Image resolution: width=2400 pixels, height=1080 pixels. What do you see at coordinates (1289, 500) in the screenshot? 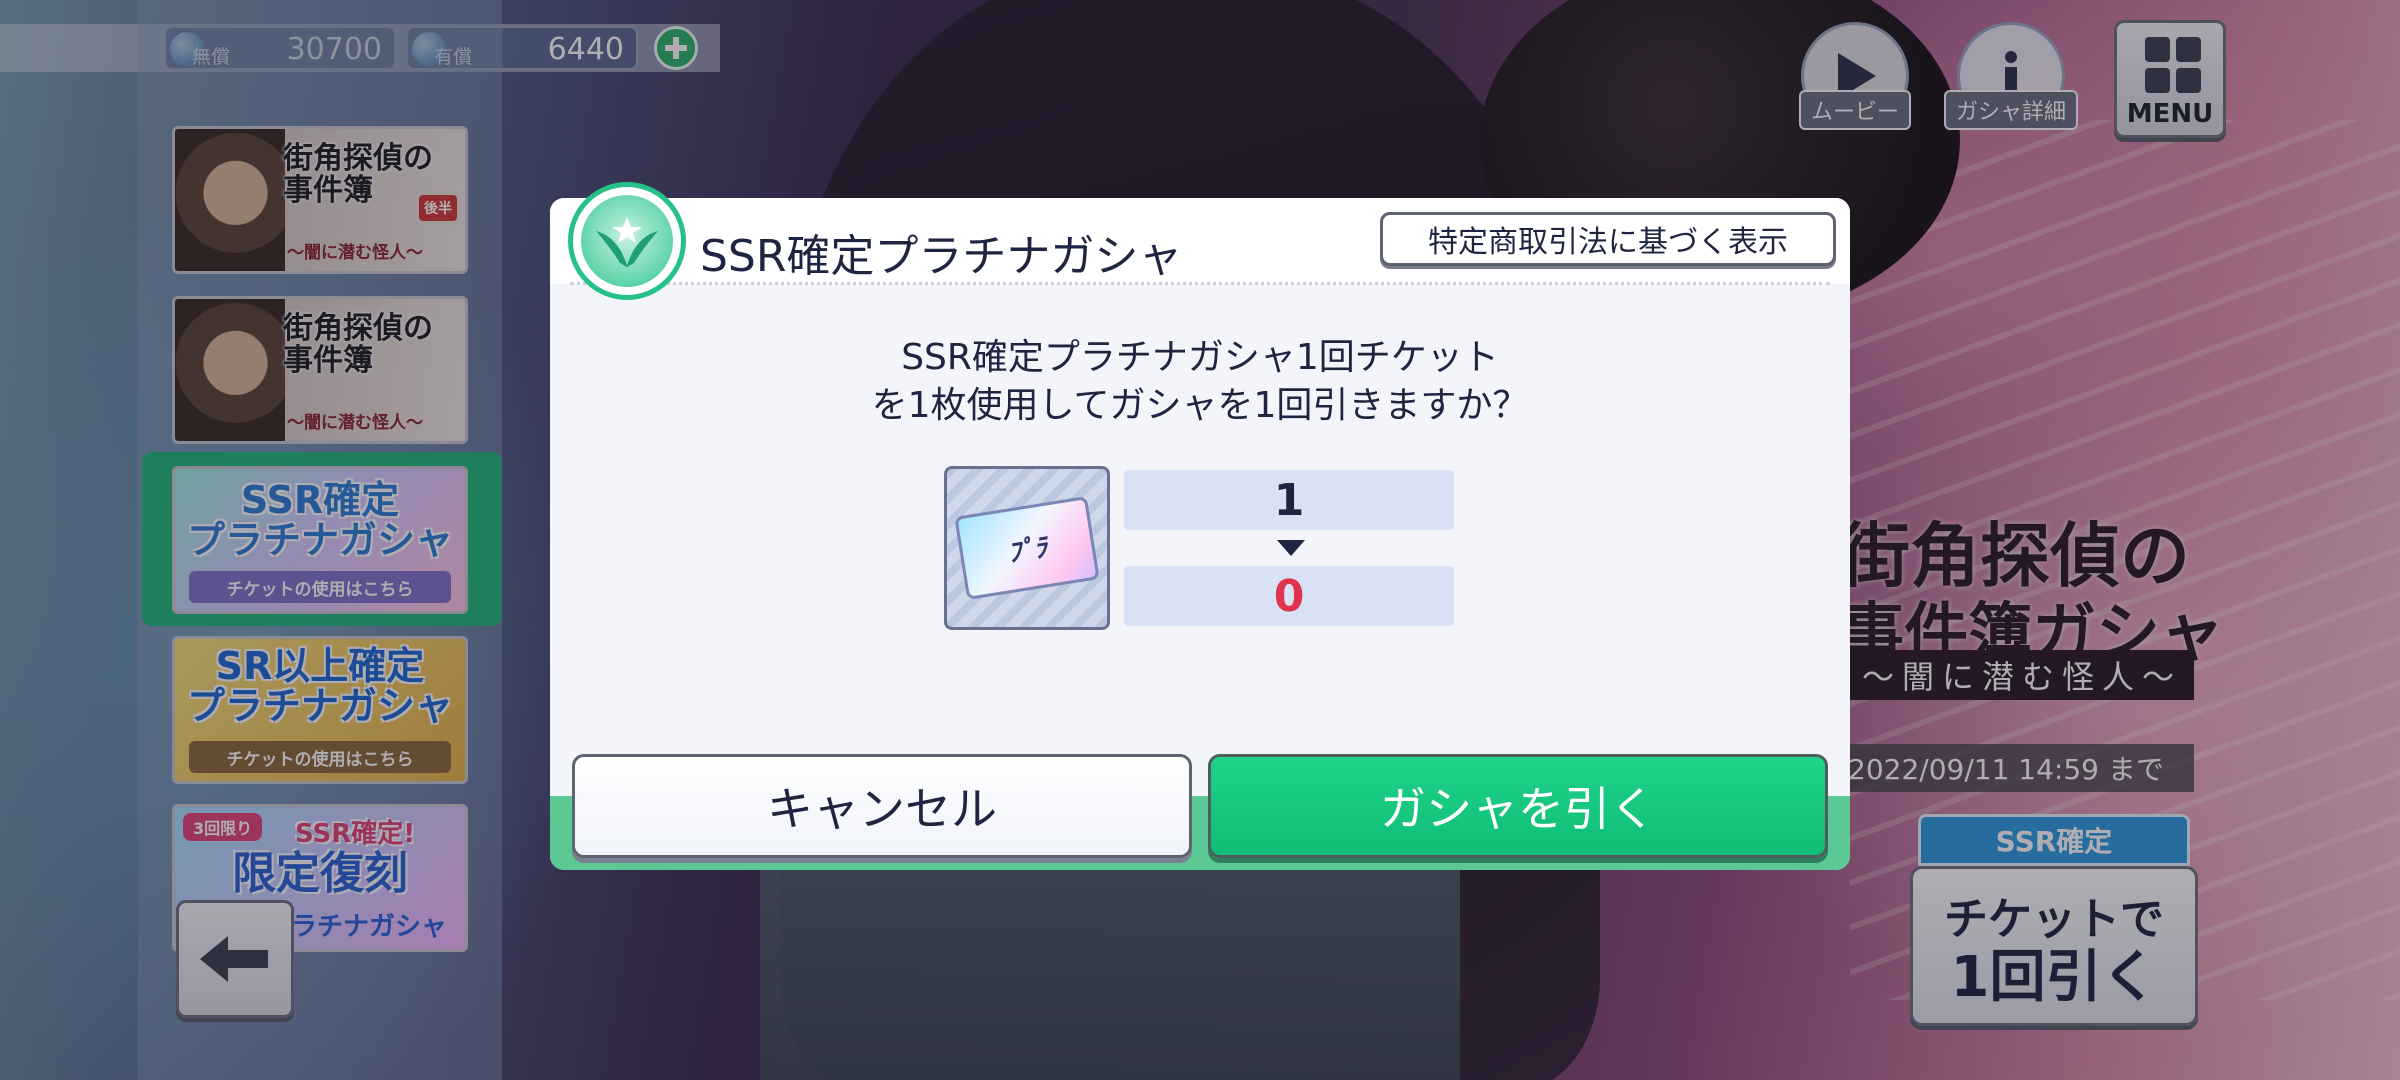
I see `ticket-count-before: 1` at bounding box center [1289, 500].